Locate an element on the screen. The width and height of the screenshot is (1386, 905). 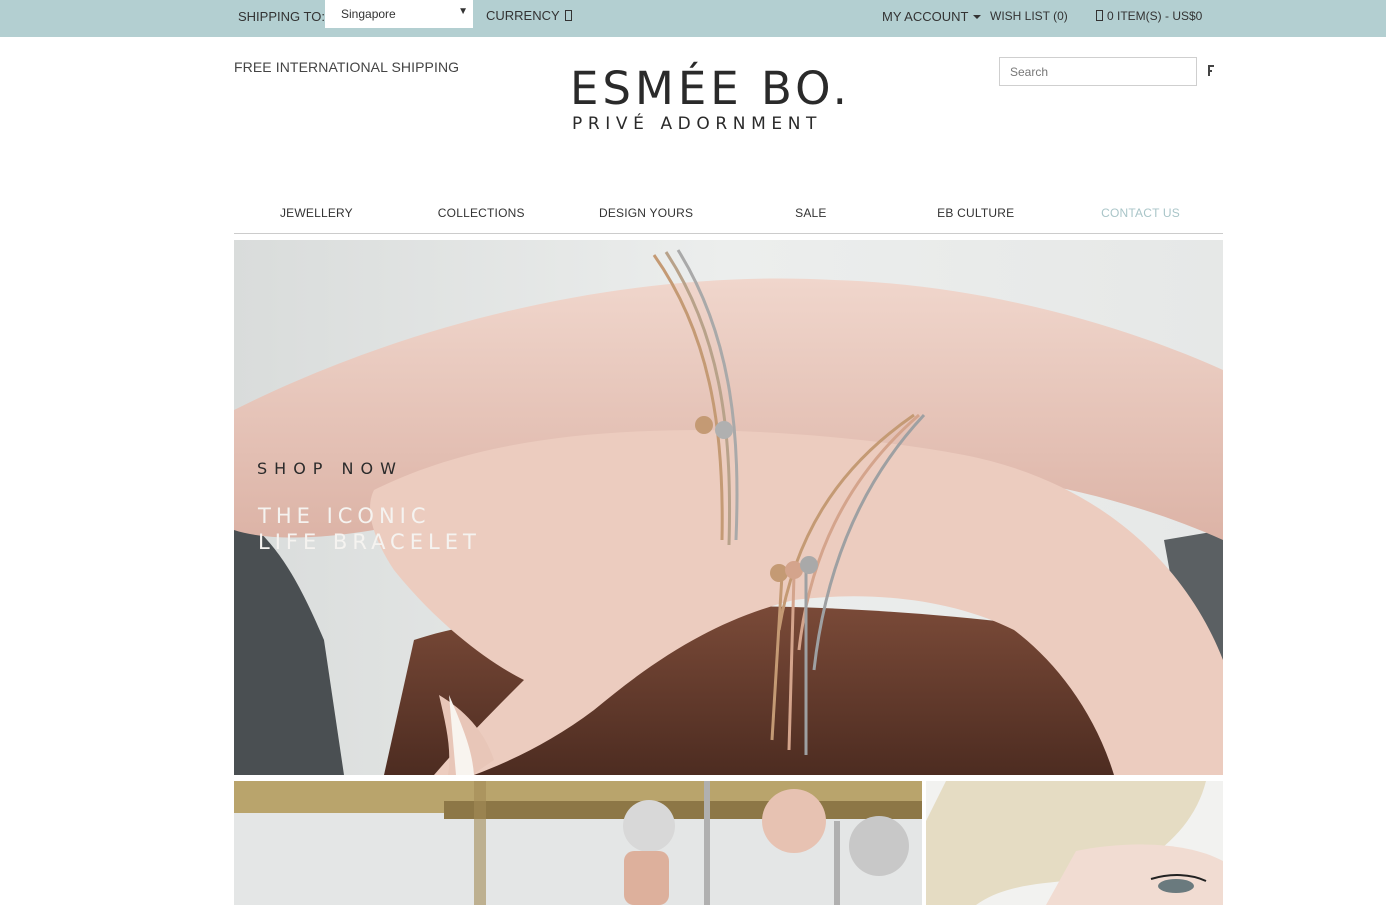
charms-image is located at coordinates (578, 843).